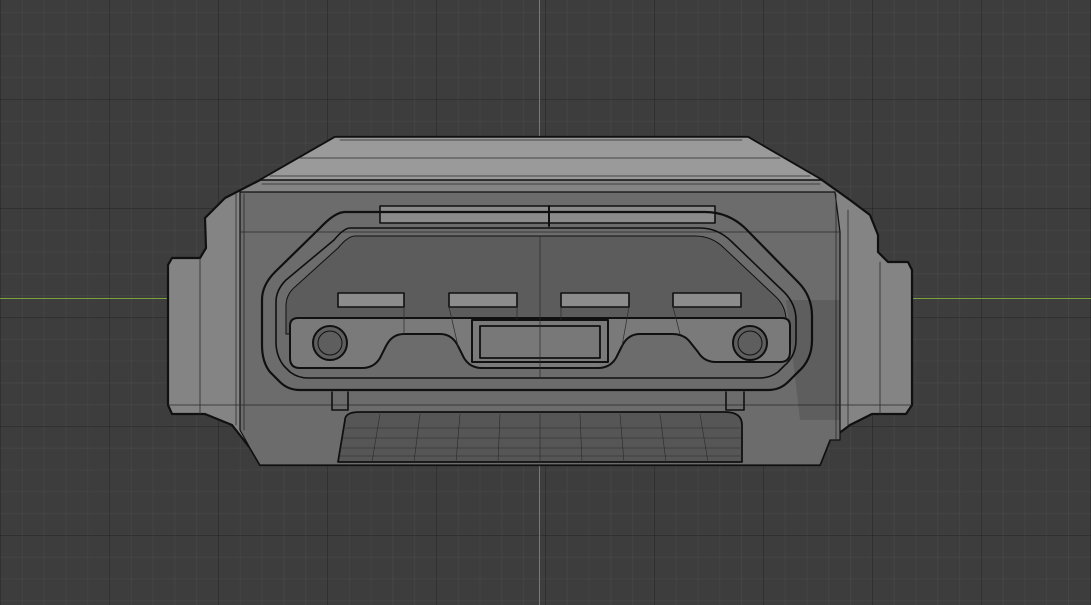 The height and width of the screenshot is (605, 1091). What do you see at coordinates (541, 158) in the screenshot?
I see `top-bevel` at bounding box center [541, 158].